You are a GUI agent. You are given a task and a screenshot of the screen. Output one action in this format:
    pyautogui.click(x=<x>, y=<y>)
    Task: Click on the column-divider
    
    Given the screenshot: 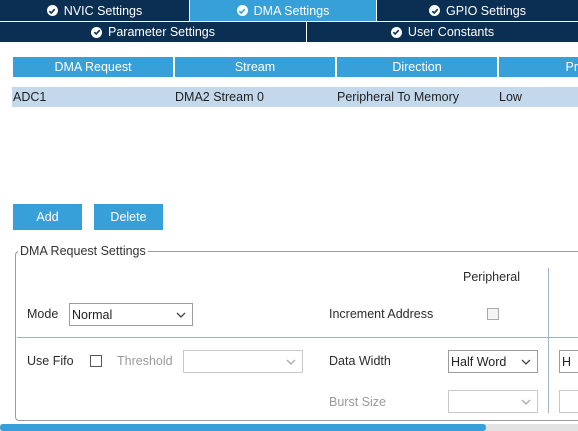 What is the action you would take?
    pyautogui.click(x=548, y=340)
    